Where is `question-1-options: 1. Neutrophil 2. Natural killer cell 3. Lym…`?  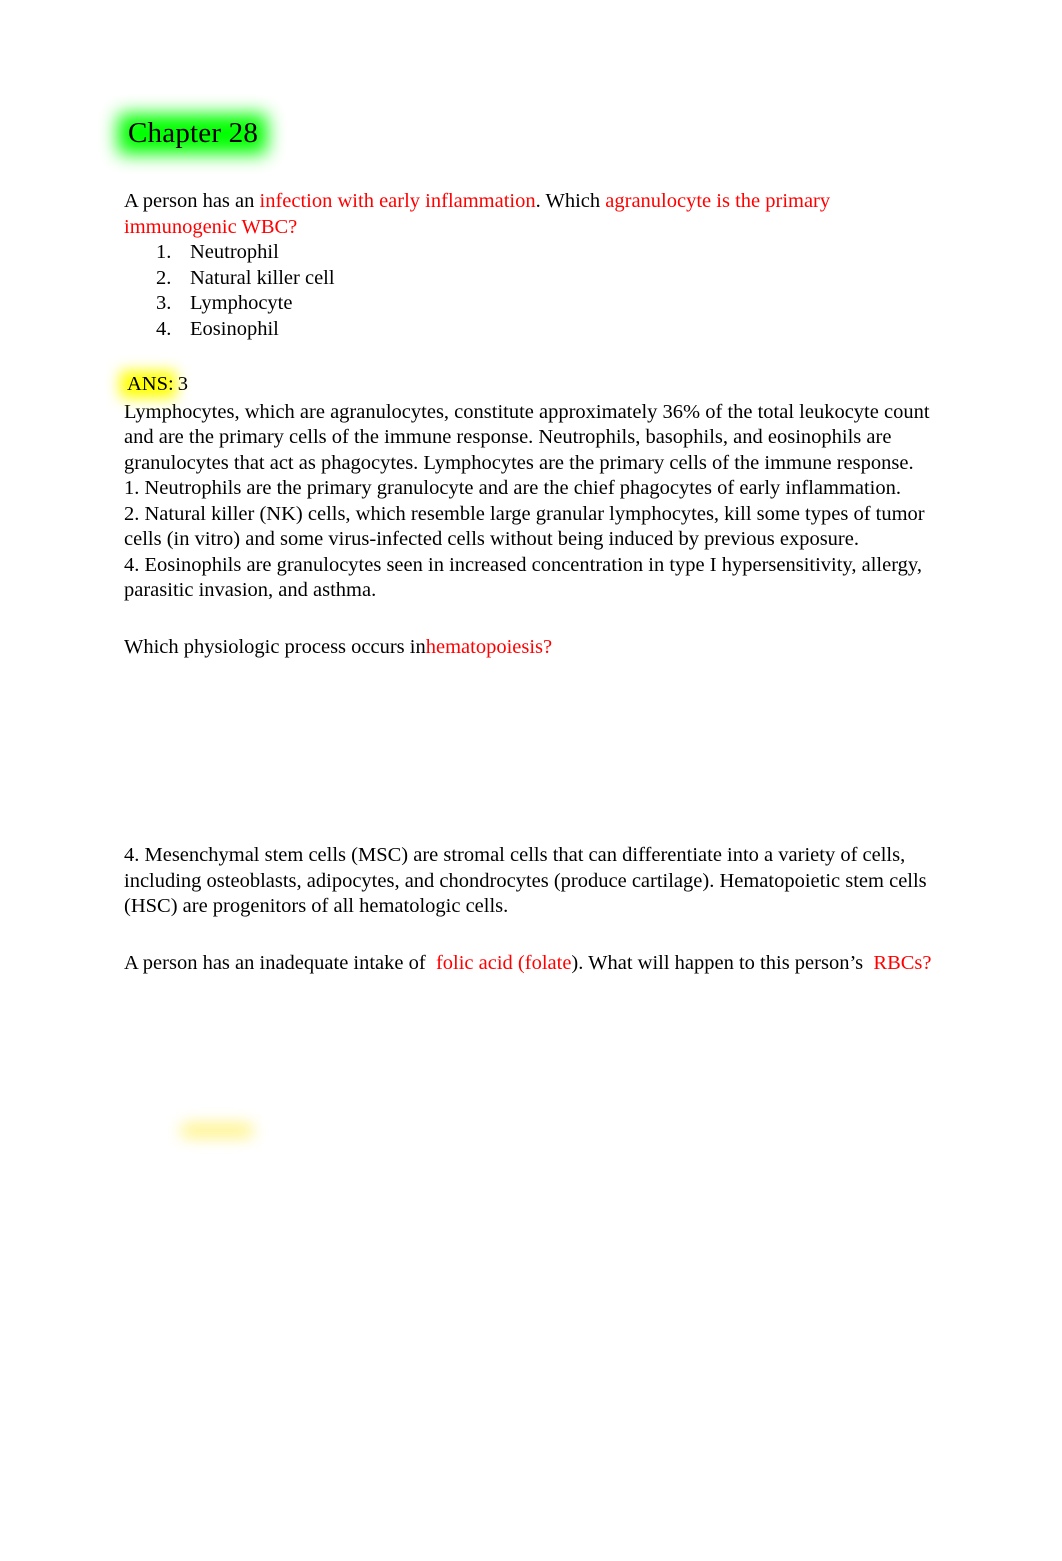
question-1-options: 1. Neutrophil 2. Natural killer cell 3. Lym… is located at coordinates (535, 291).